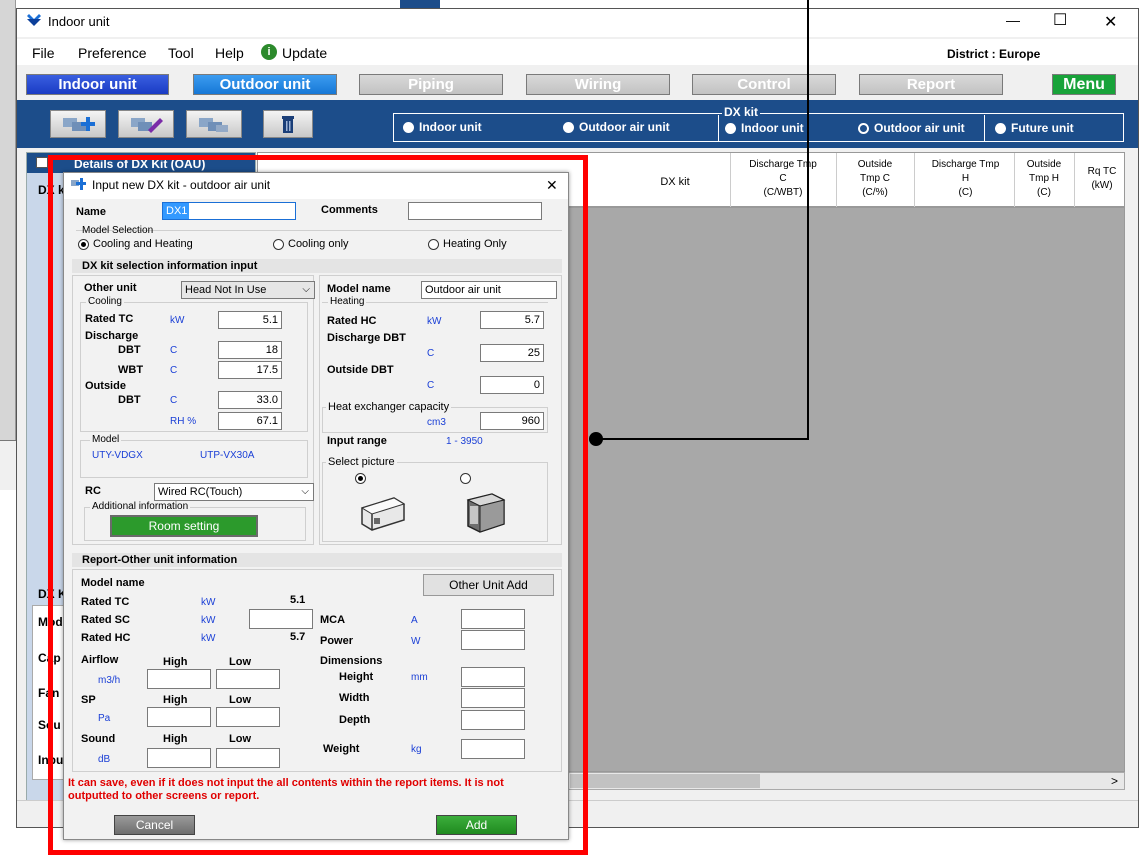  I want to click on radio-cooling-only: Cooling only, so click(311, 244).